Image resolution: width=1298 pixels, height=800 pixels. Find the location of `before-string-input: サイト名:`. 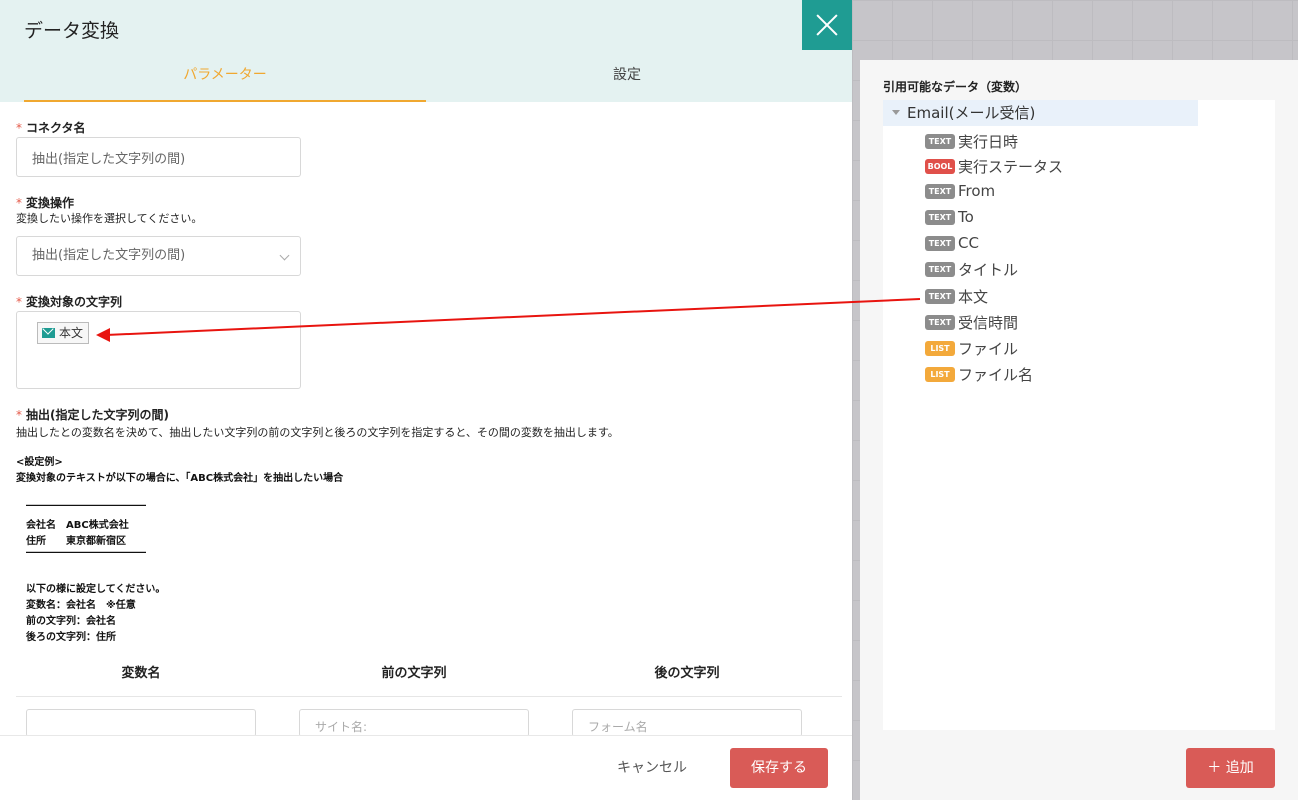

before-string-input: サイト名: is located at coordinates (414, 723).